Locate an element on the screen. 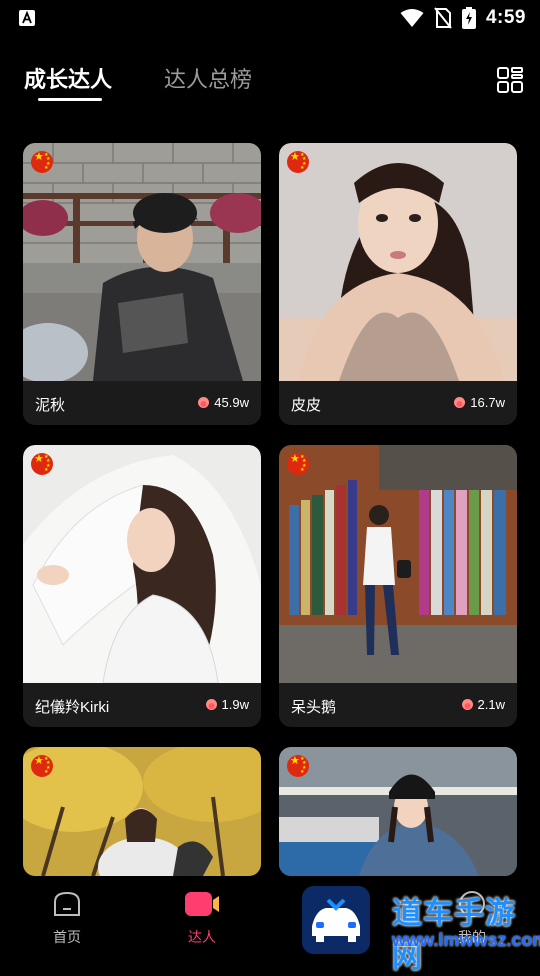 The height and width of the screenshot is (976, 540). nav-home: 首页 is located at coordinates (67, 918).